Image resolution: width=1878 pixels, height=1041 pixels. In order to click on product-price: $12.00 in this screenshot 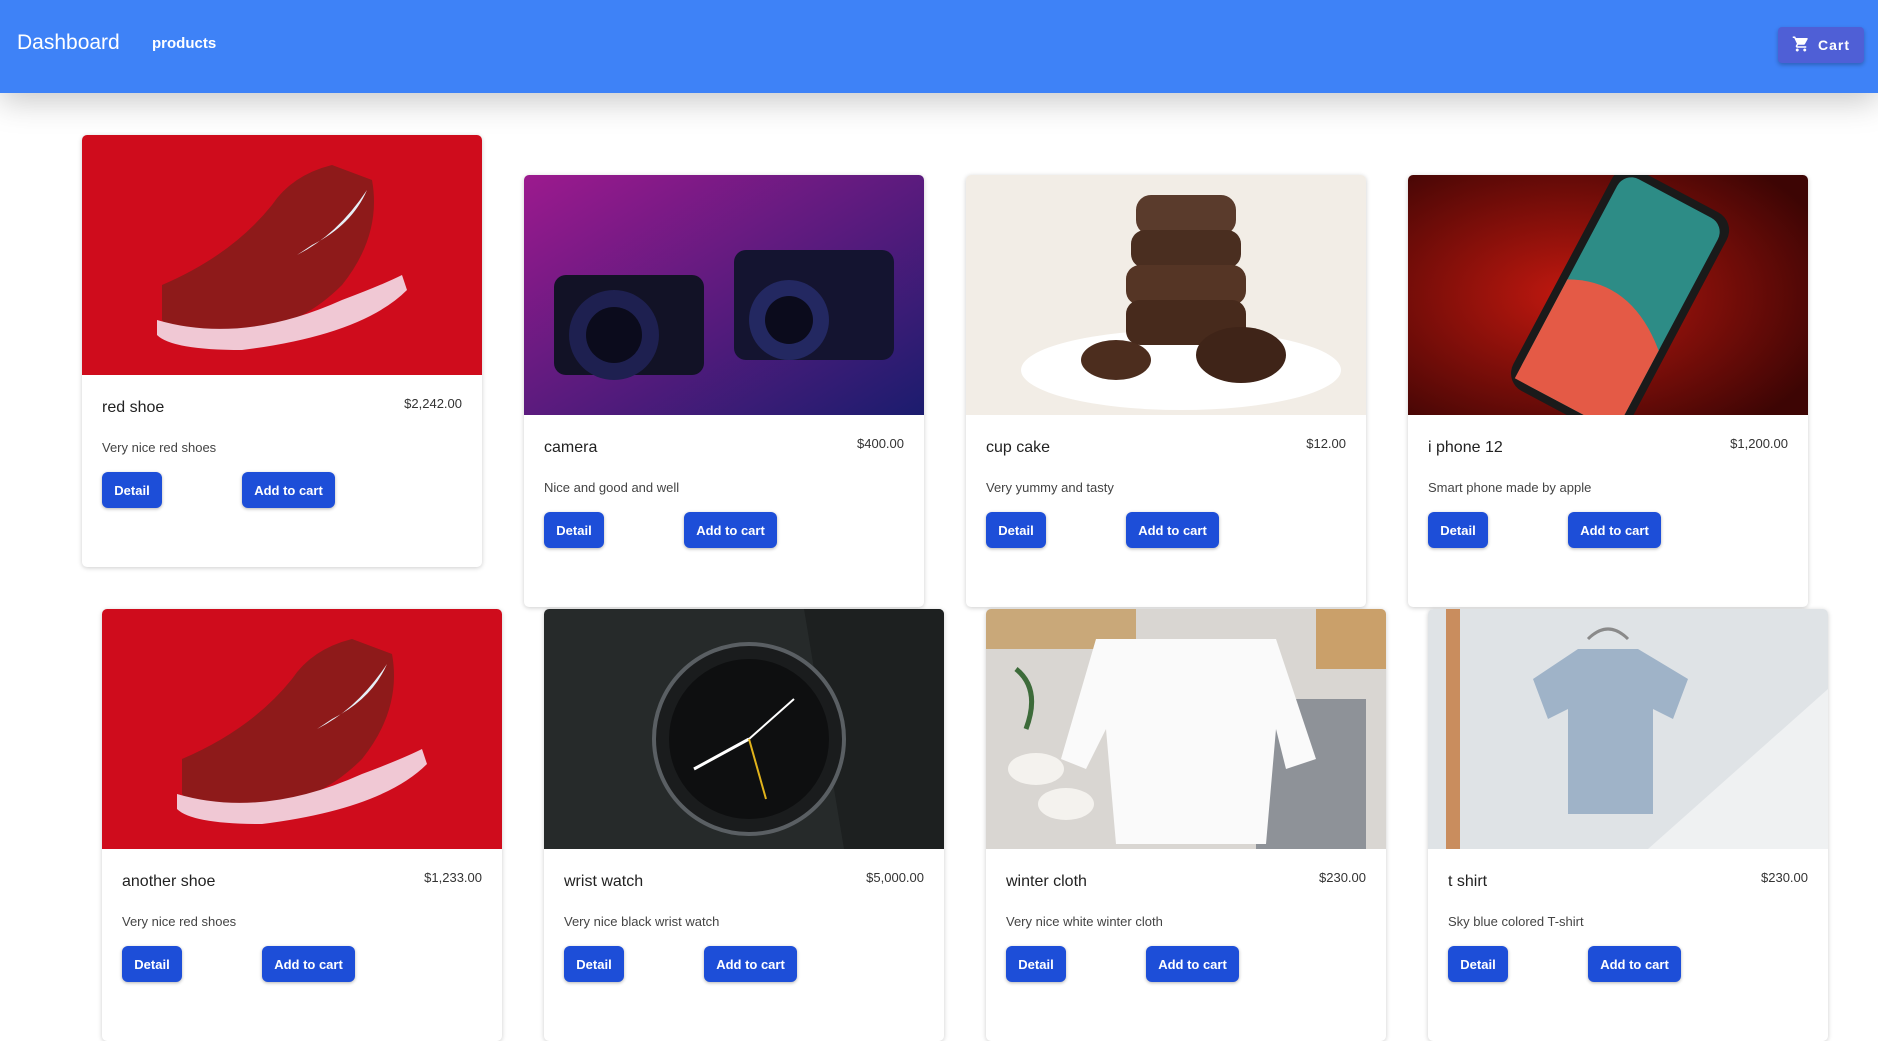, I will do `click(1326, 443)`.